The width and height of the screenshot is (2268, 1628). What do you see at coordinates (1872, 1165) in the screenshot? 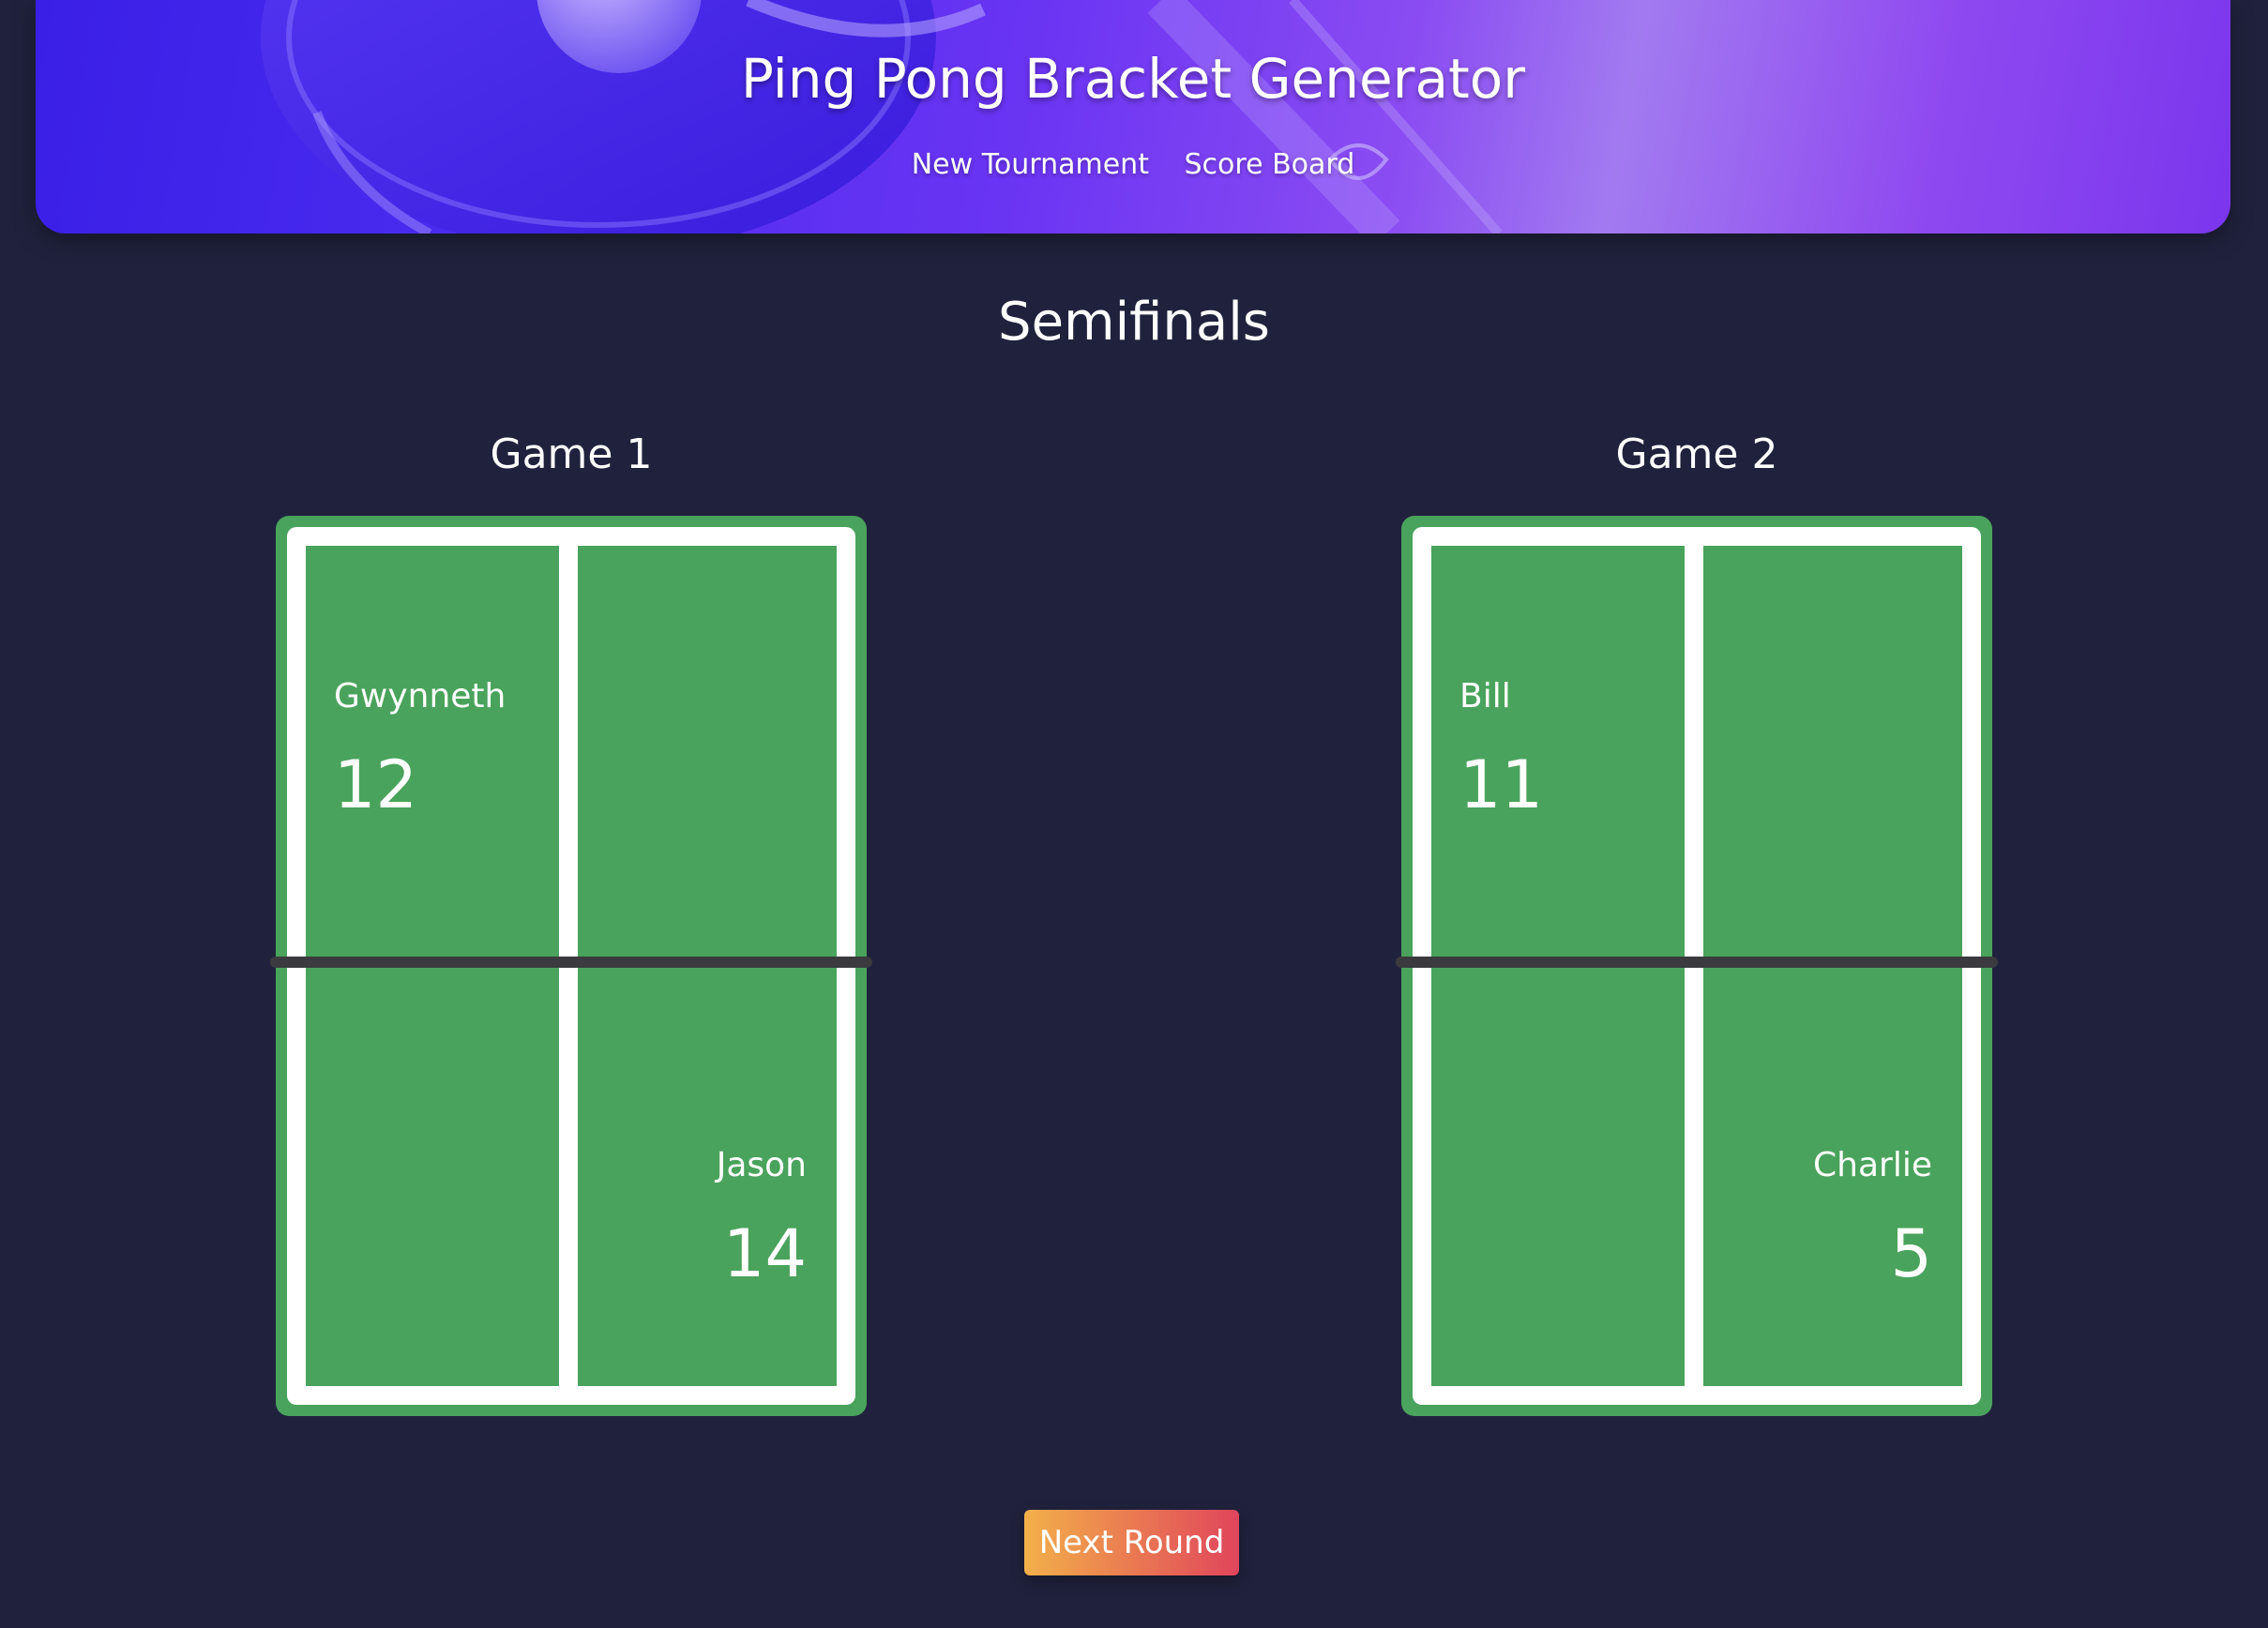
I see `player-name: Charlie` at bounding box center [1872, 1165].